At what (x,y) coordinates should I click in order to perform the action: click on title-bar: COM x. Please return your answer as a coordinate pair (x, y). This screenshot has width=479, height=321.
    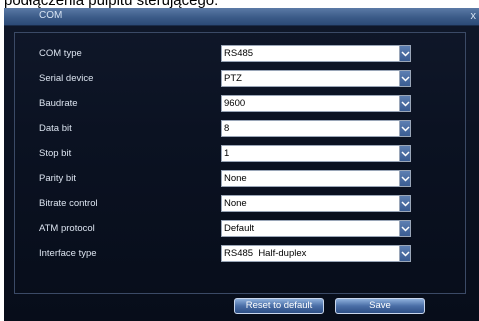
    Looking at the image, I should click on (241, 17).